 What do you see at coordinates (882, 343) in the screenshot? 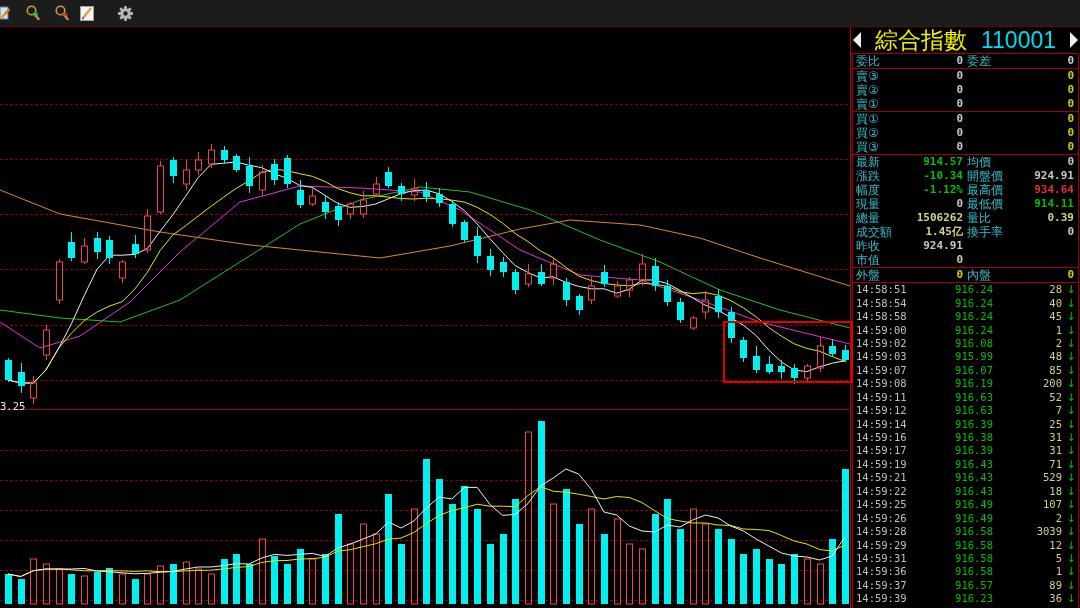
I see `tick-time: 14:59:02` at bounding box center [882, 343].